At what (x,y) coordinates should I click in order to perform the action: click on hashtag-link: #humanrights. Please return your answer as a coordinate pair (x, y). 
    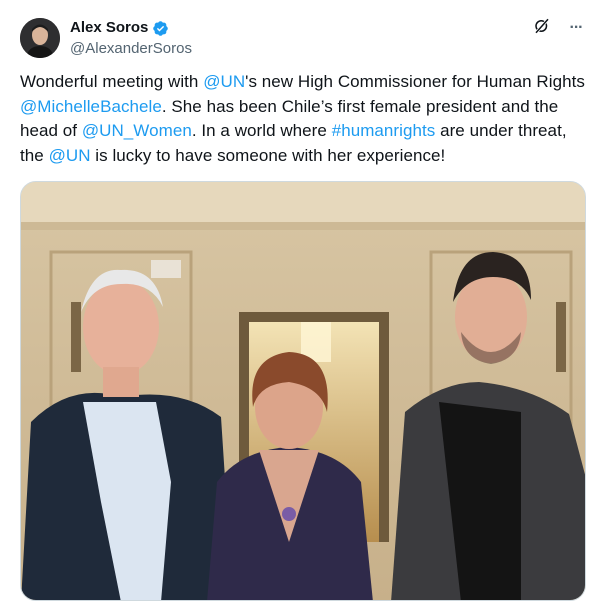
    Looking at the image, I should click on (384, 130).